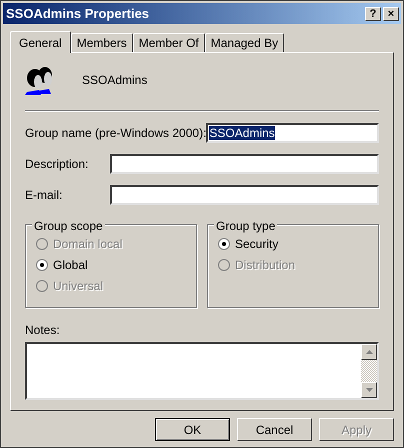 The image size is (404, 448). What do you see at coordinates (56, 164) in the screenshot?
I see `field-label: Description:` at bounding box center [56, 164].